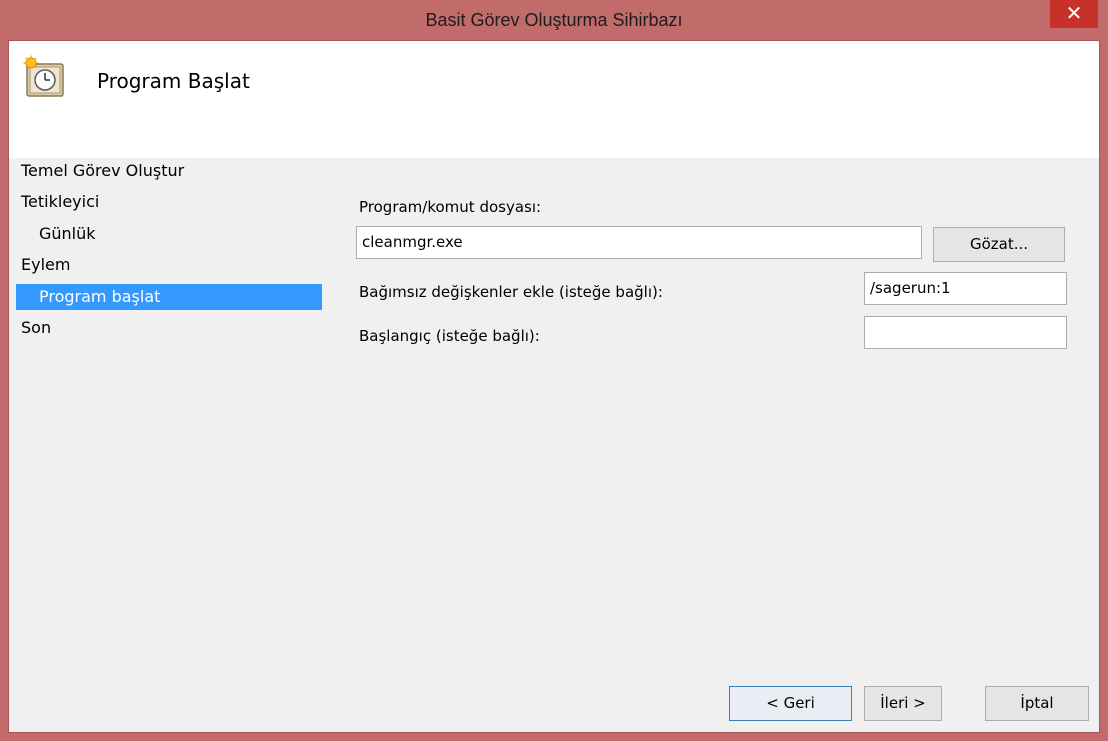 Image resolution: width=1108 pixels, height=741 pixels. Describe the element at coordinates (169, 328) in the screenshot. I see `nav-item-son: Son` at that location.